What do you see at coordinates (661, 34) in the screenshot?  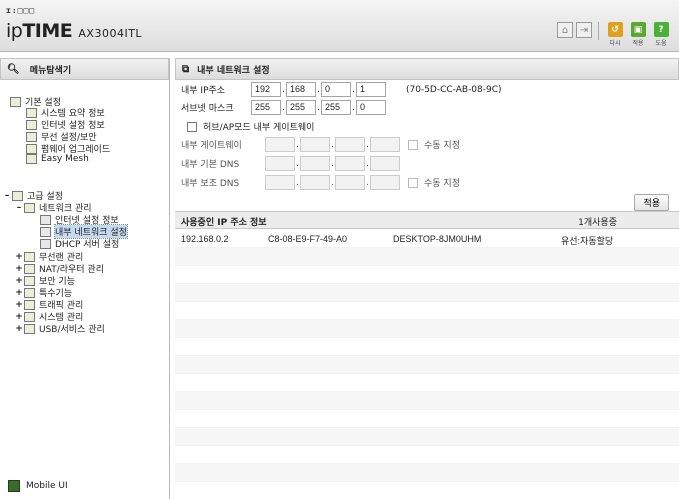 I see `help-button: ? 도움` at bounding box center [661, 34].